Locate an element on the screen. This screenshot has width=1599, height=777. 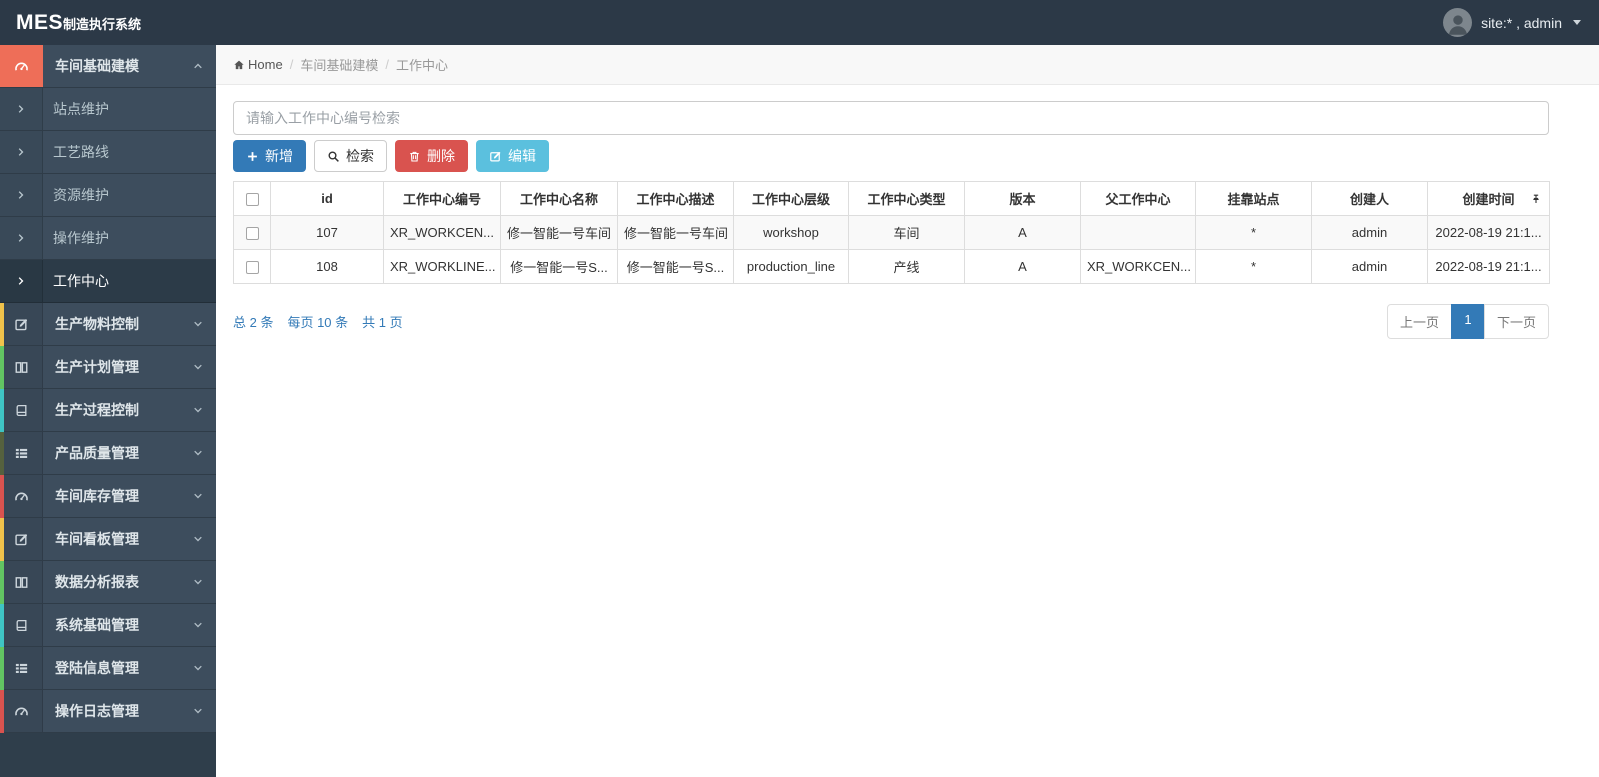
delete-button: 删除 is located at coordinates (431, 156).